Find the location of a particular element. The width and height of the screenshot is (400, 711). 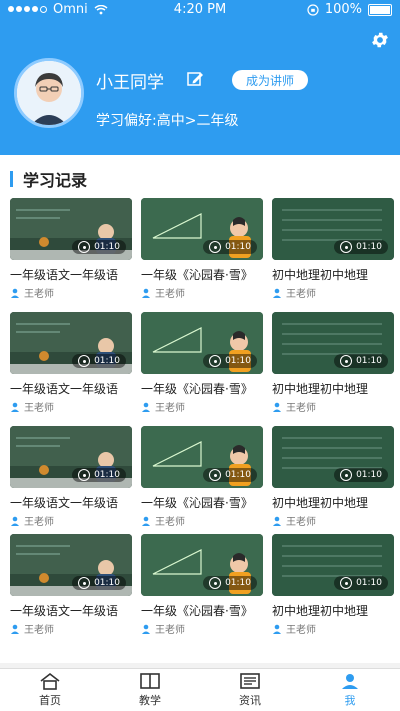

status-bar: Omni 4:20 PM 100% is located at coordinates (200, 10).